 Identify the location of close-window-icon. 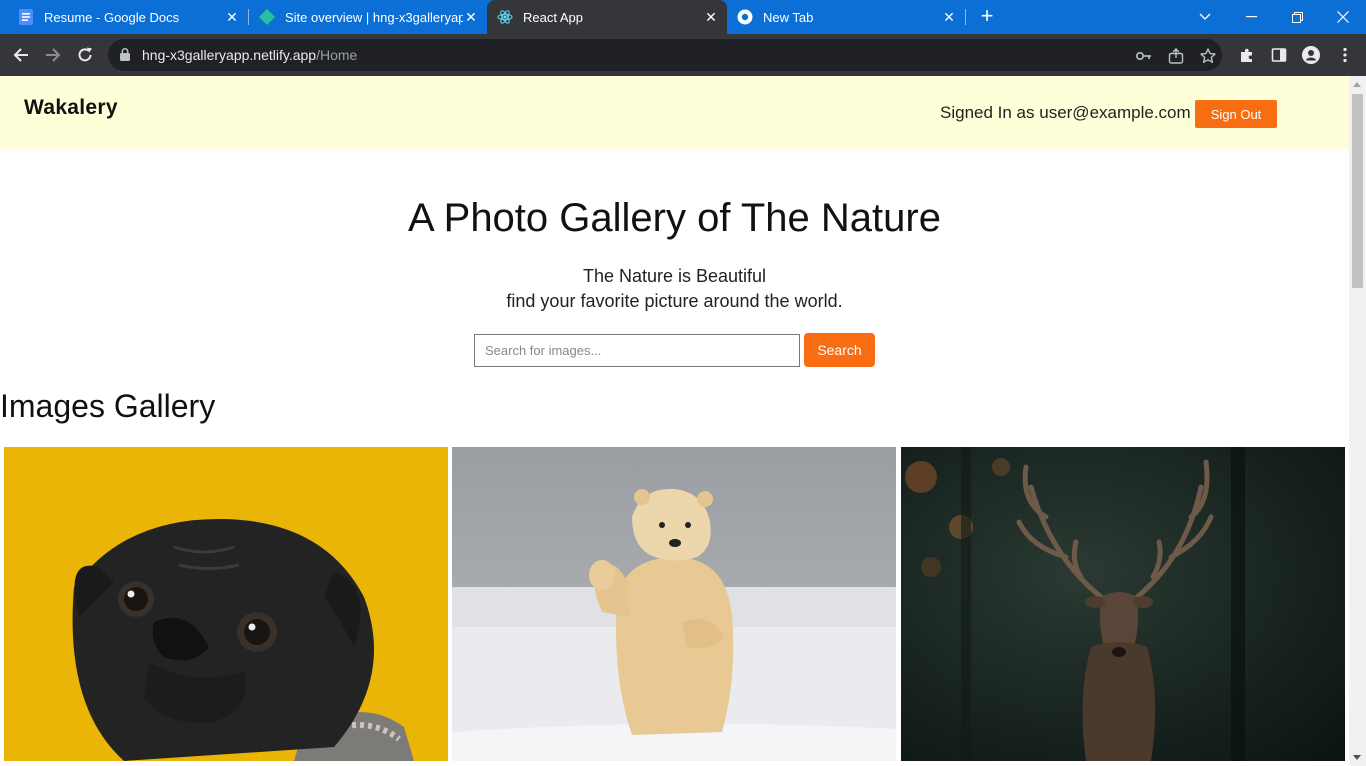
(1343, 17).